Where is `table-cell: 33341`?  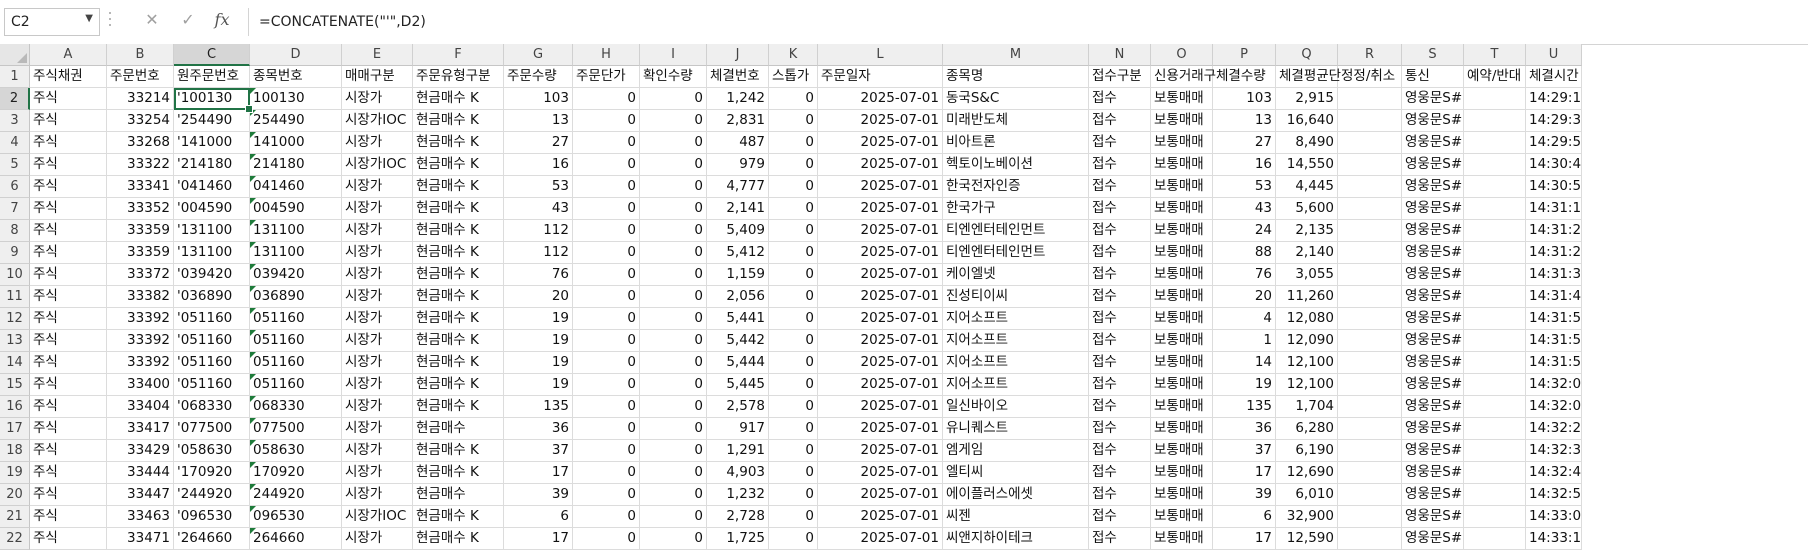 table-cell: 33341 is located at coordinates (140, 187).